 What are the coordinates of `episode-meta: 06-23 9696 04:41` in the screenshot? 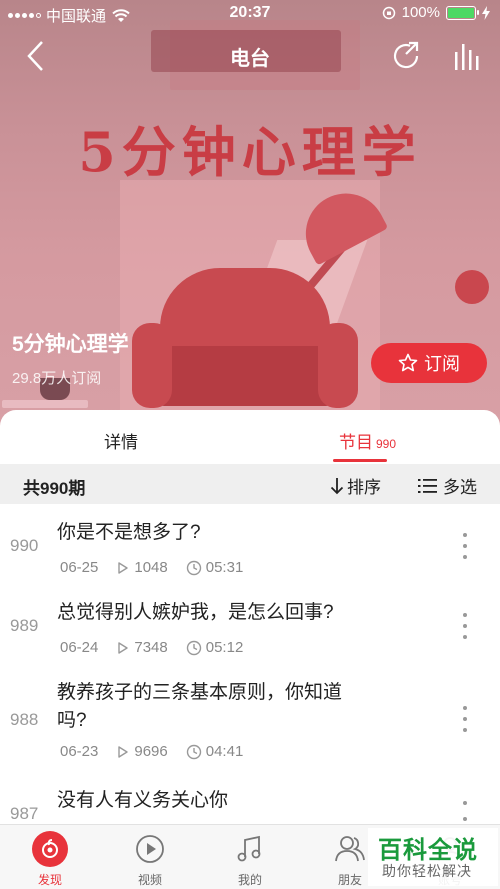 It's located at (151, 751).